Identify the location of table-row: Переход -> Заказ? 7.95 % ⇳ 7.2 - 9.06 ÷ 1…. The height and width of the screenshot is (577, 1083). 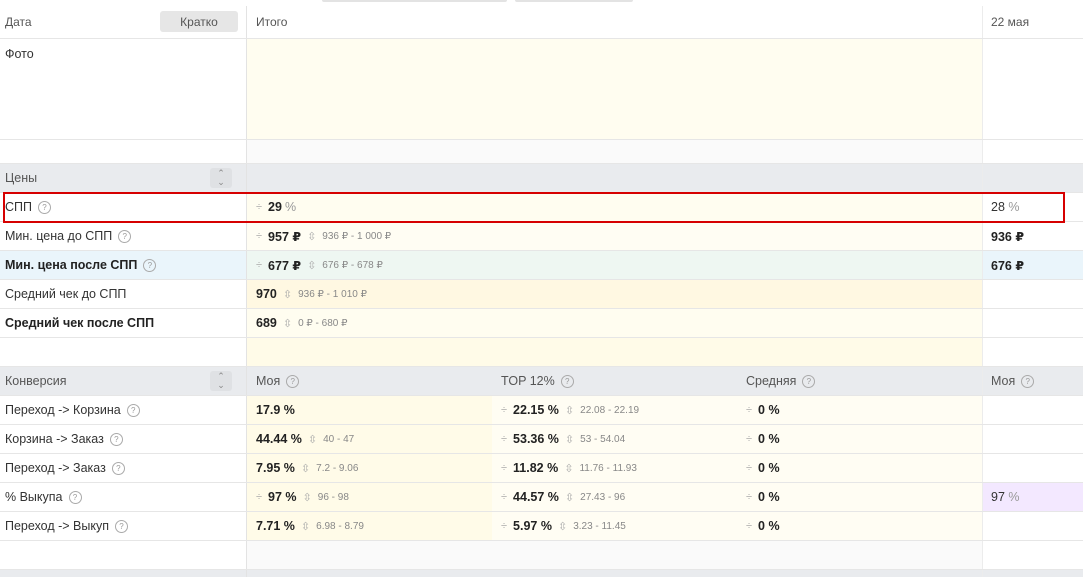
(541, 468).